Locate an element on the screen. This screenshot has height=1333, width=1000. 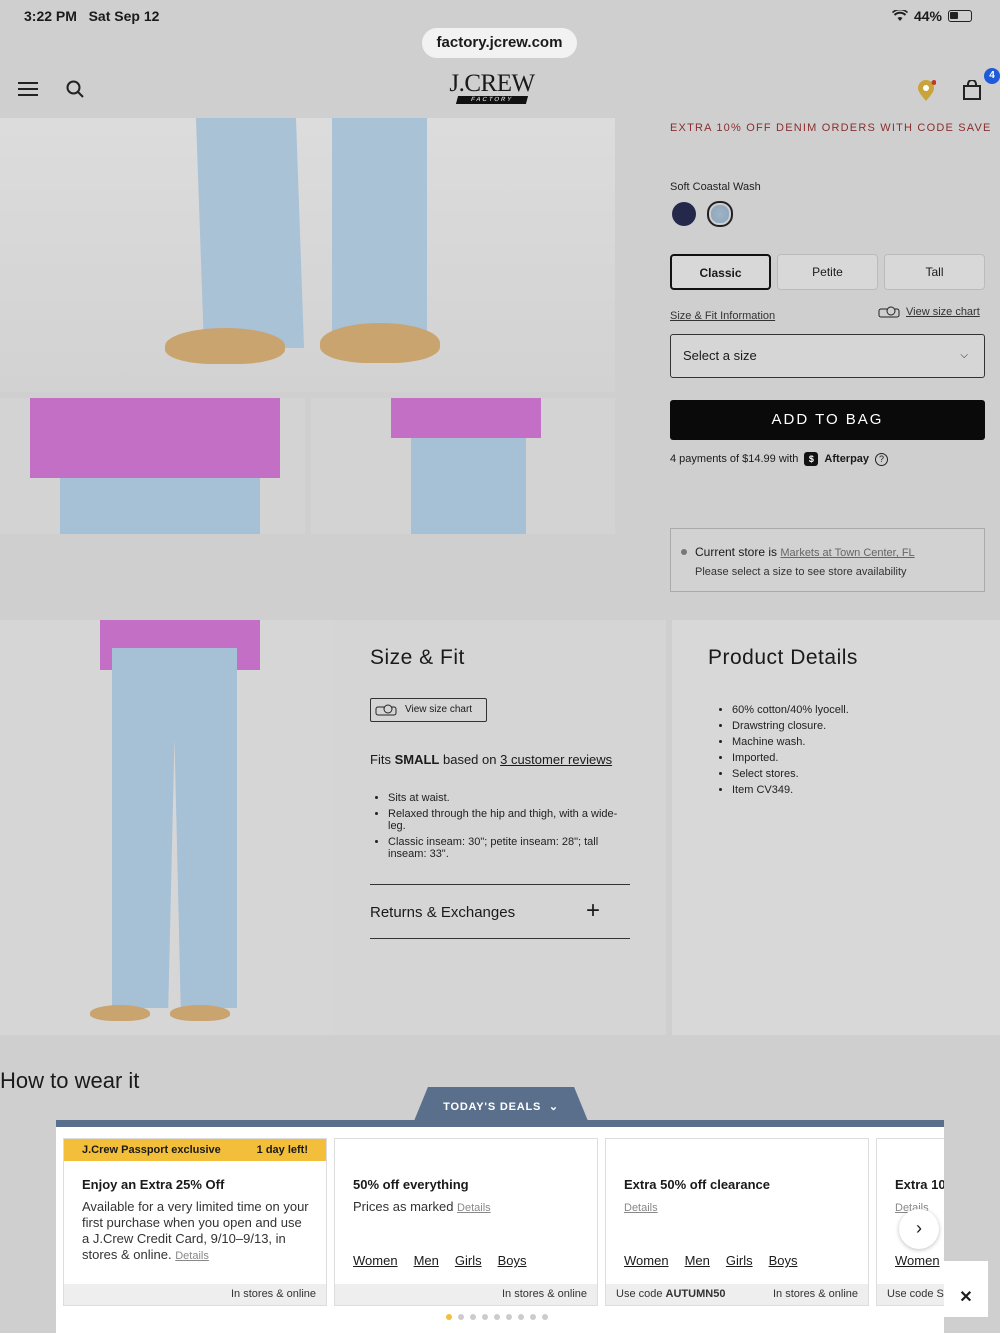
chevron-right-icon: › is located at coordinates (919, 1229).